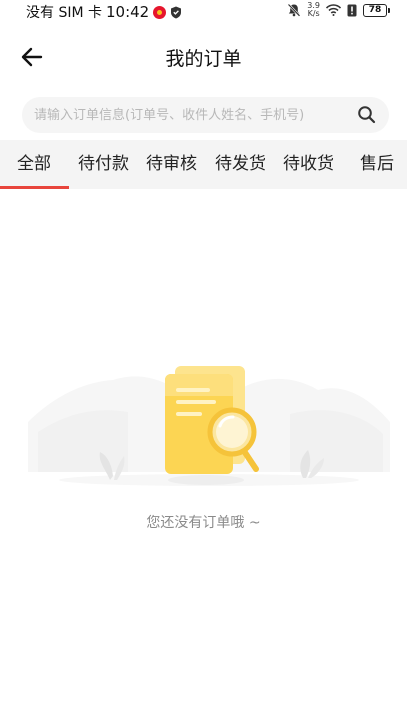 This screenshot has width=407, height=723. I want to click on order-search-bar, so click(205, 115).